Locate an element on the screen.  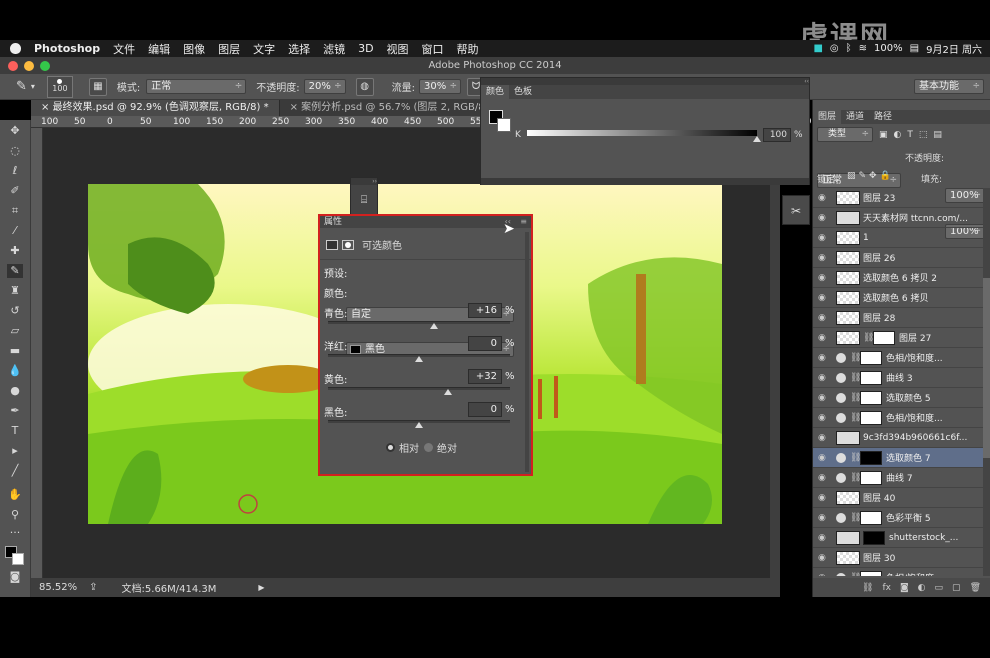
lock-icons: ▨✎✥🔒 is located at coordinates (870, 176).